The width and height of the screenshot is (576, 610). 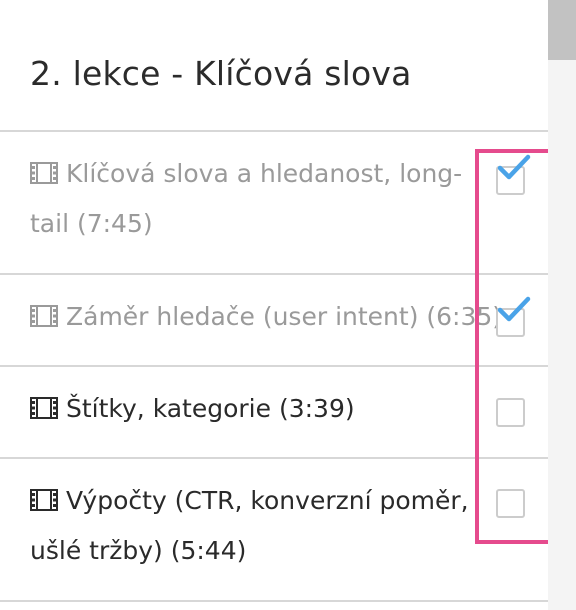 I want to click on lesson-text-3: Štítky, kategorie (3:39), so click(x=265, y=409).